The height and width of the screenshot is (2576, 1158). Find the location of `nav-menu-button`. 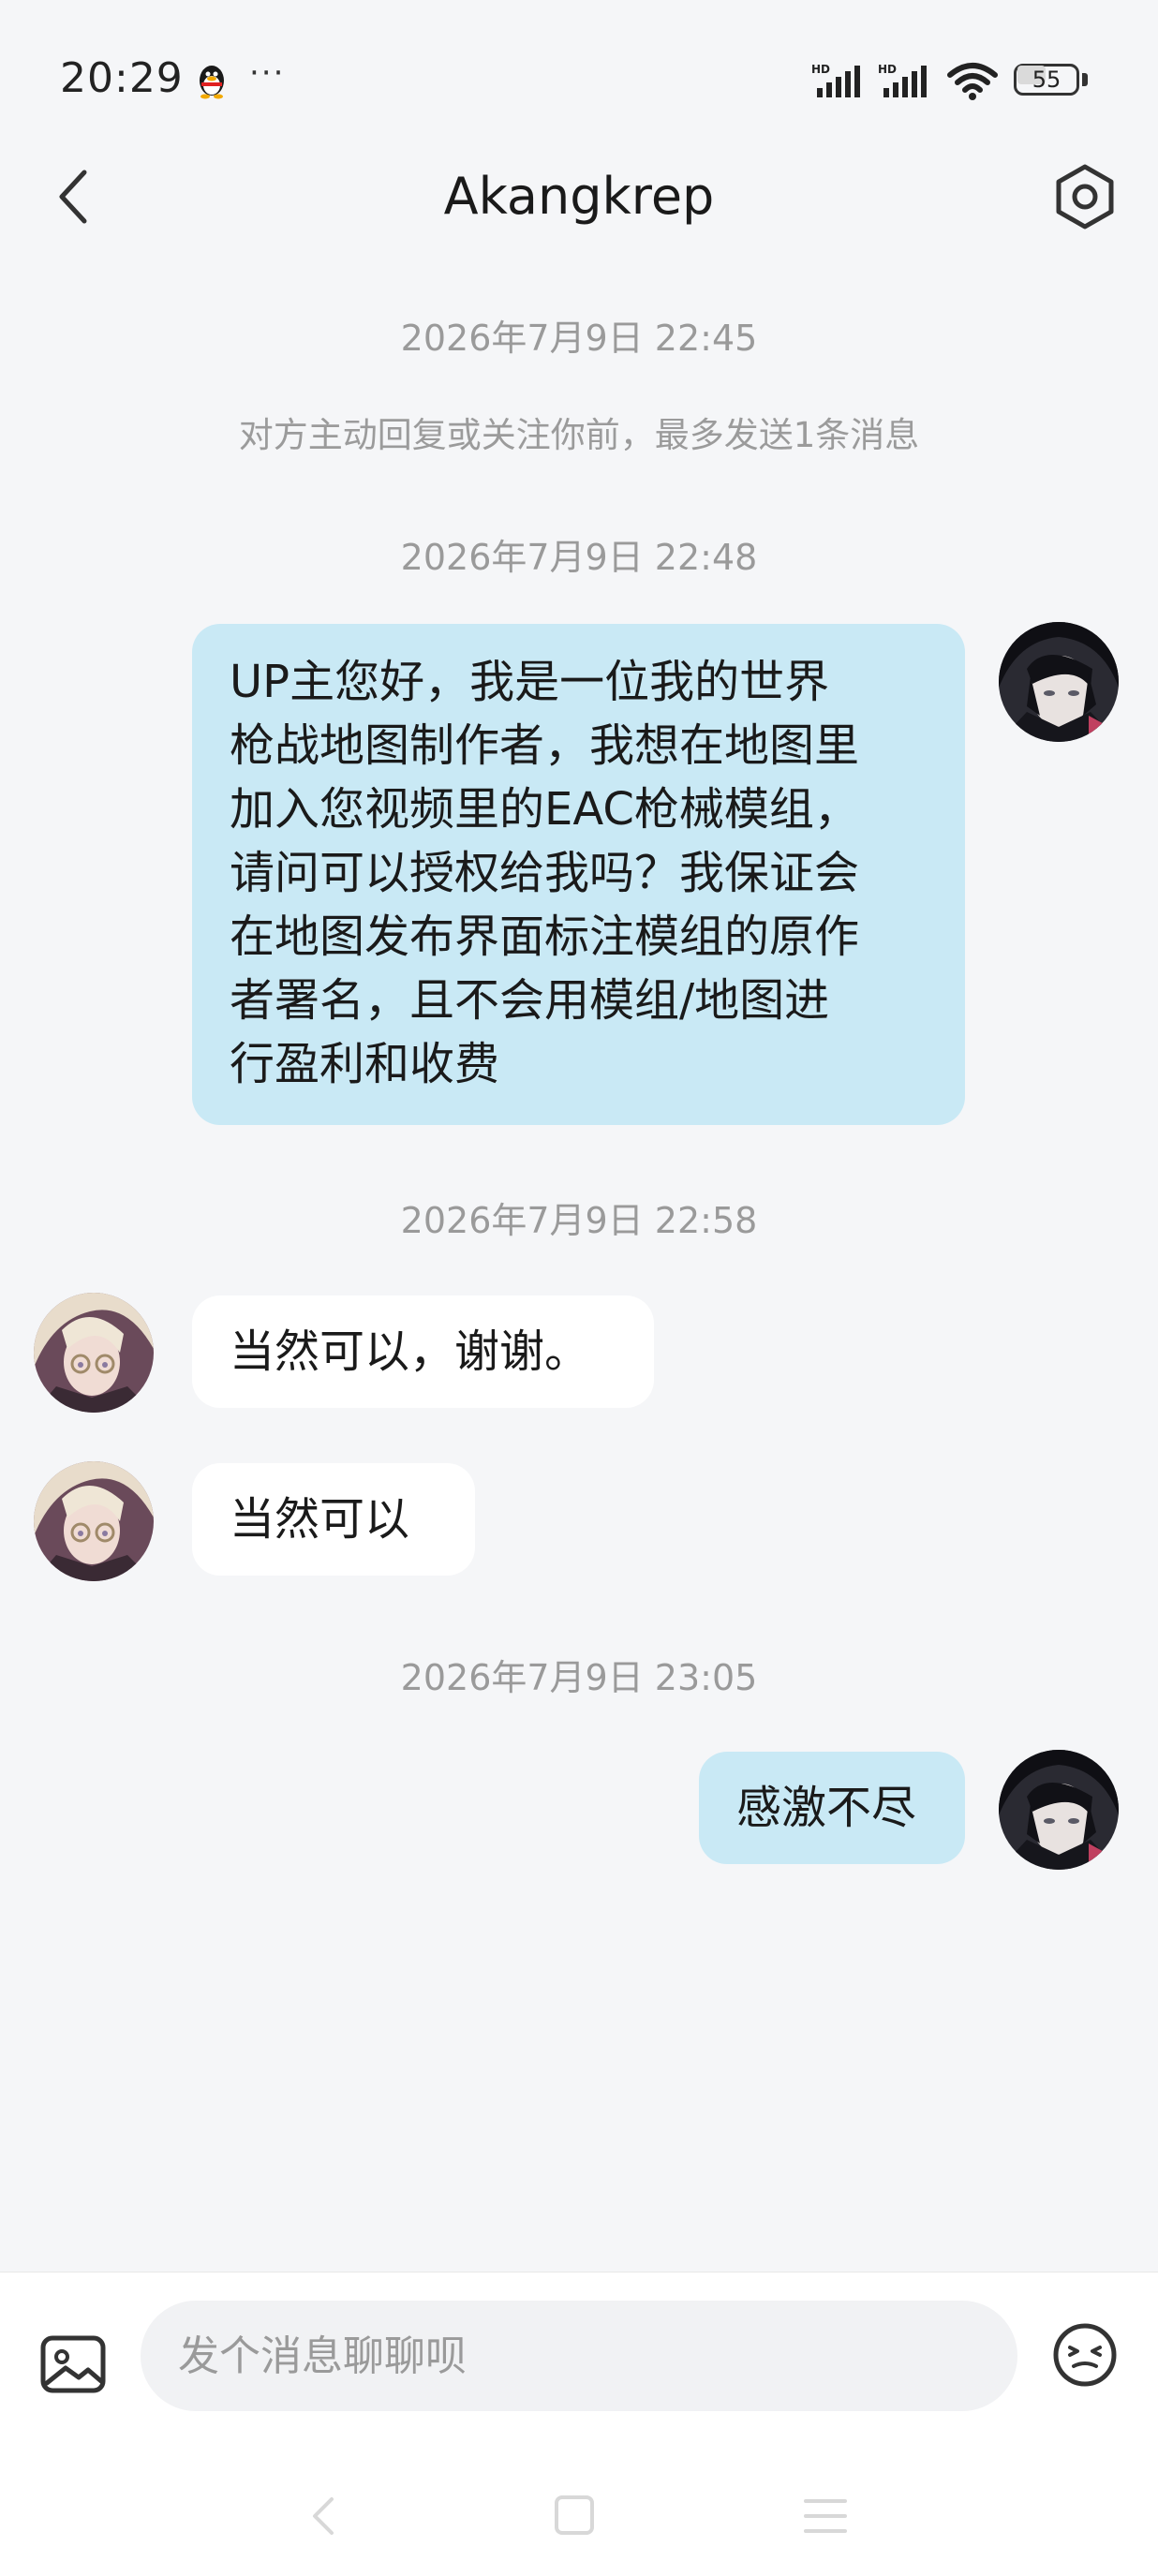

nav-menu-button is located at coordinates (826, 2516).